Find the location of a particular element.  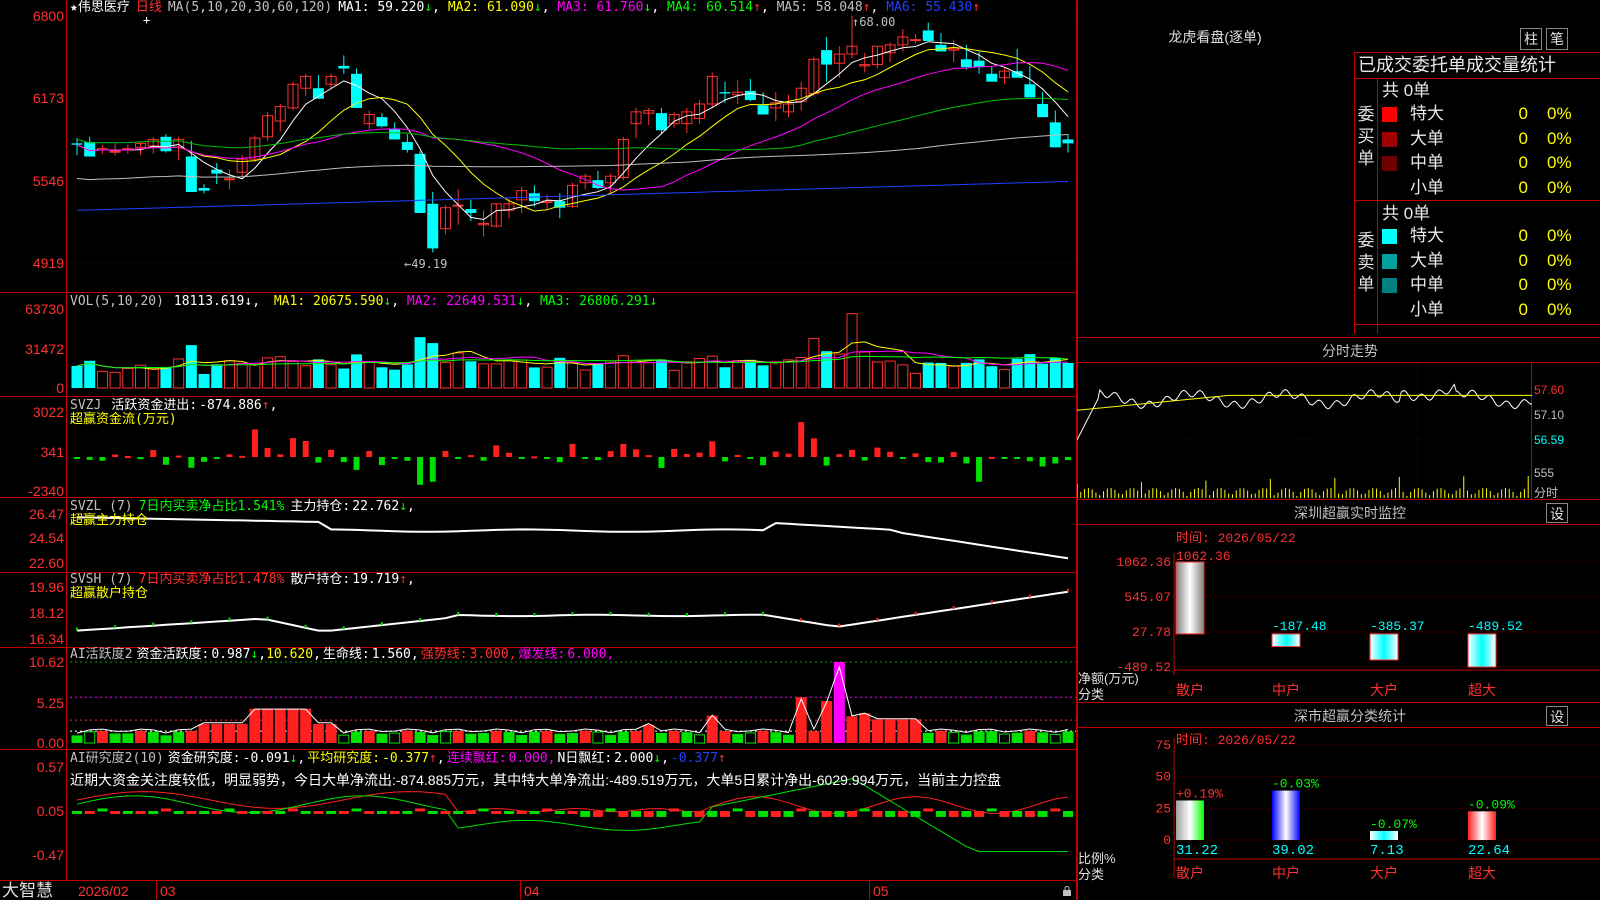

svzl-axis-label: 22.60 is located at coordinates (46, 563).